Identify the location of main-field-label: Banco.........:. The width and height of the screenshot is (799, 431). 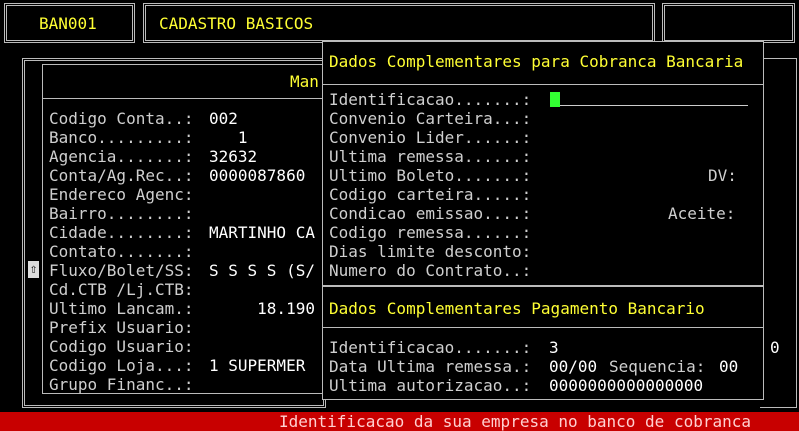
(121, 137).